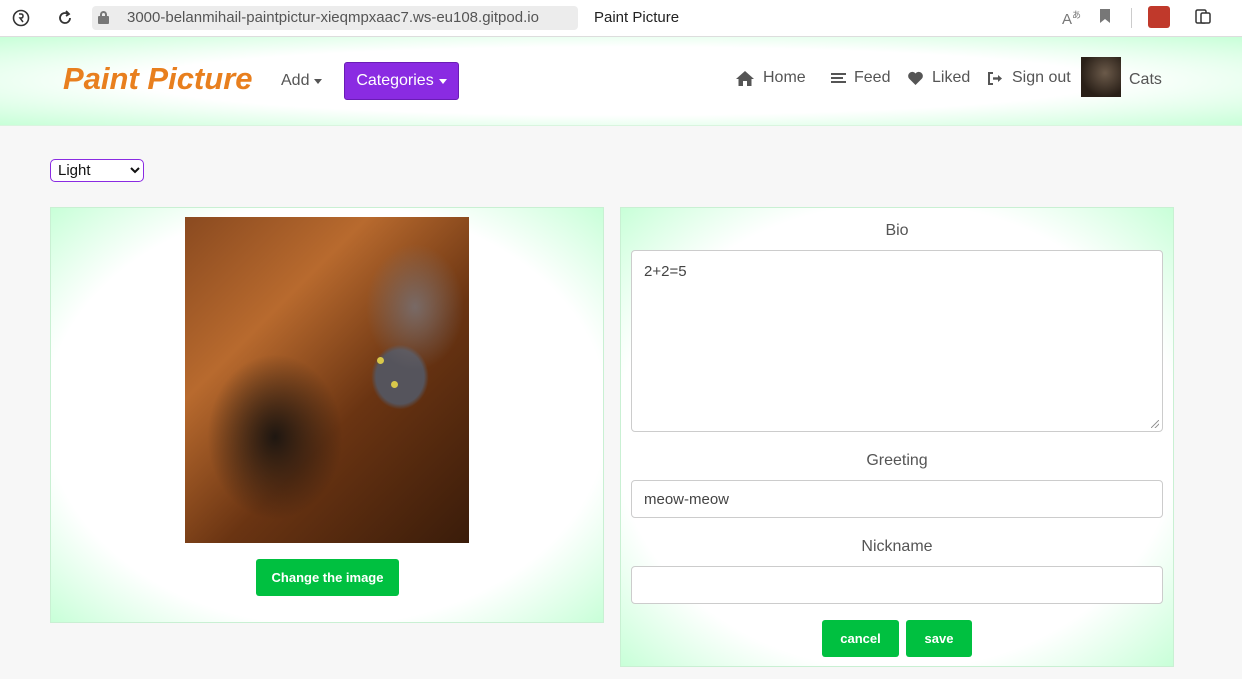 The image size is (1242, 679). What do you see at coordinates (1101, 77) in the screenshot?
I see `avatar` at bounding box center [1101, 77].